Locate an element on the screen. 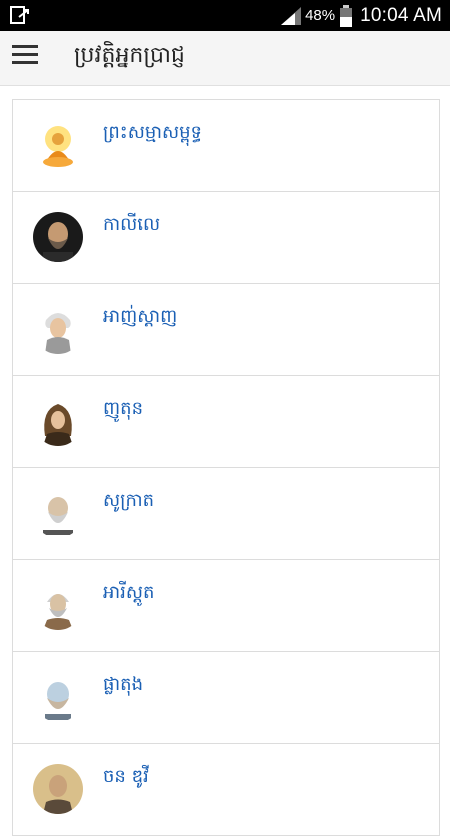 The image size is (450, 836). signal-strength-icon is located at coordinates (291, 15).